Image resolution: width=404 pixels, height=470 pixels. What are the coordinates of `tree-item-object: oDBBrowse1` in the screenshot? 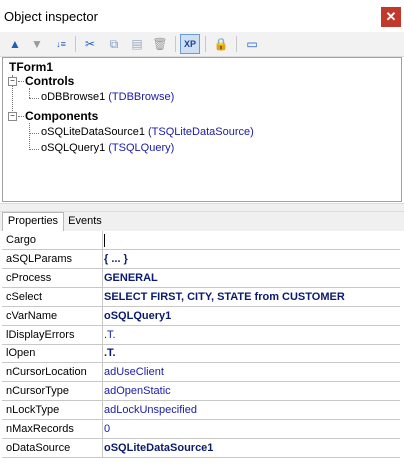 It's located at (73, 97).